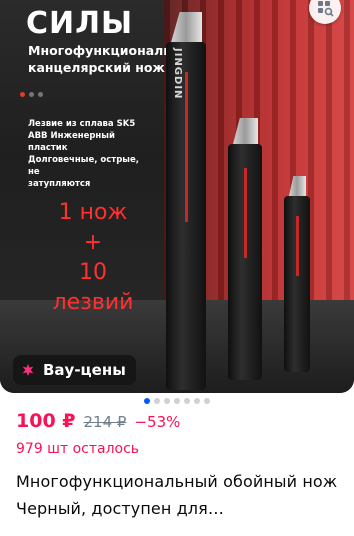 The image size is (354, 536). What do you see at coordinates (93, 258) in the screenshot?
I see `image-promo: 1 нож + 10 лезвий` at bounding box center [93, 258].